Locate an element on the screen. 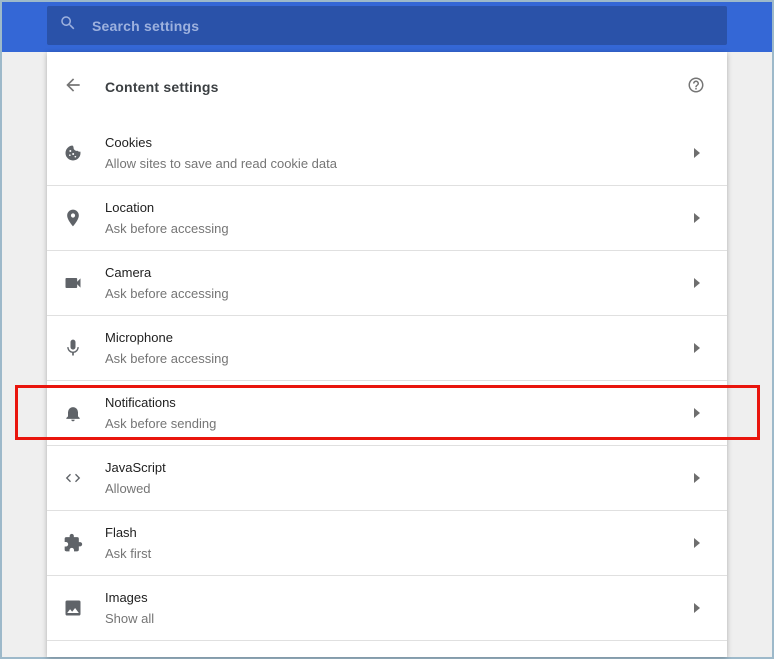  setting-row-flash: Flash Ask first is located at coordinates (387, 543).